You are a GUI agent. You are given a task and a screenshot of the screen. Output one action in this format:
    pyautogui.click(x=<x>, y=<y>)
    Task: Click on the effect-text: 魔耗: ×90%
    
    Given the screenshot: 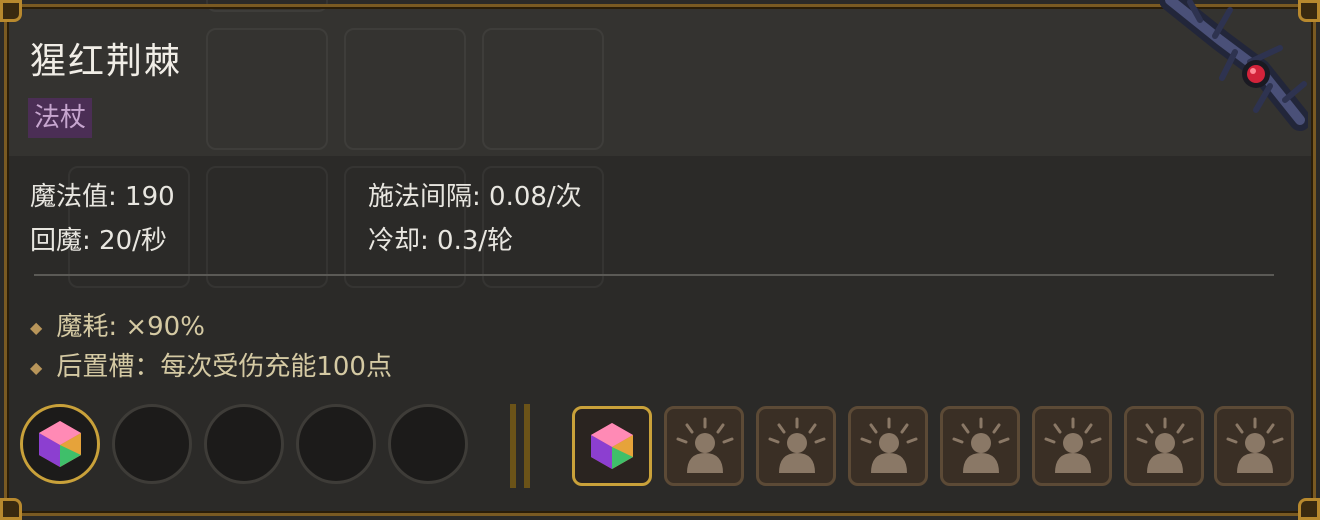 What is the action you would take?
    pyautogui.click(x=130, y=327)
    